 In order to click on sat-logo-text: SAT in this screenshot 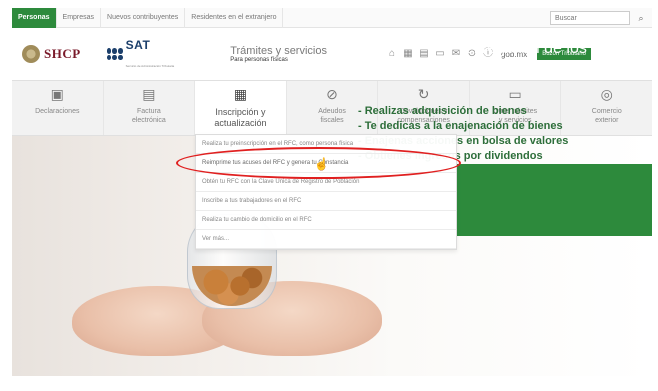, I will do `click(138, 45)`.